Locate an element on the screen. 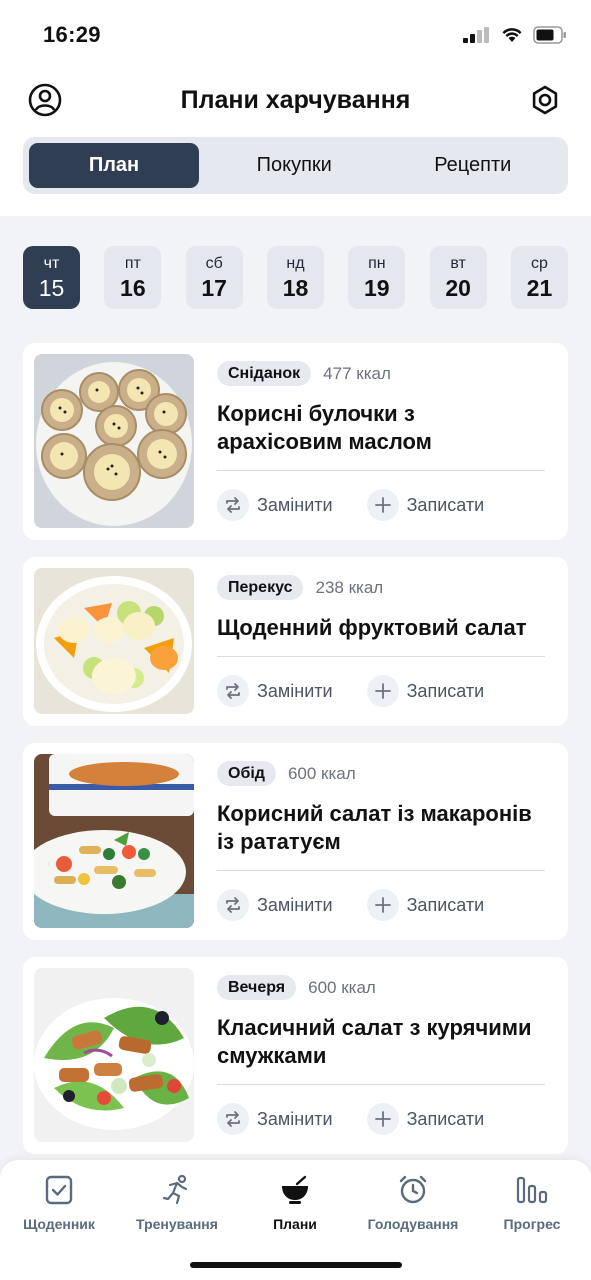  meal-type-badge: Вечеря is located at coordinates (257, 987).